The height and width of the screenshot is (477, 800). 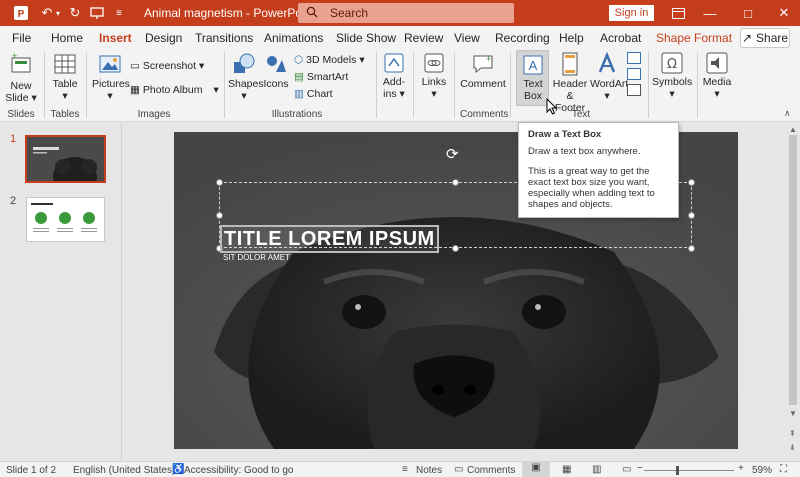 I want to click on tab-review: Review, so click(x=423, y=38).